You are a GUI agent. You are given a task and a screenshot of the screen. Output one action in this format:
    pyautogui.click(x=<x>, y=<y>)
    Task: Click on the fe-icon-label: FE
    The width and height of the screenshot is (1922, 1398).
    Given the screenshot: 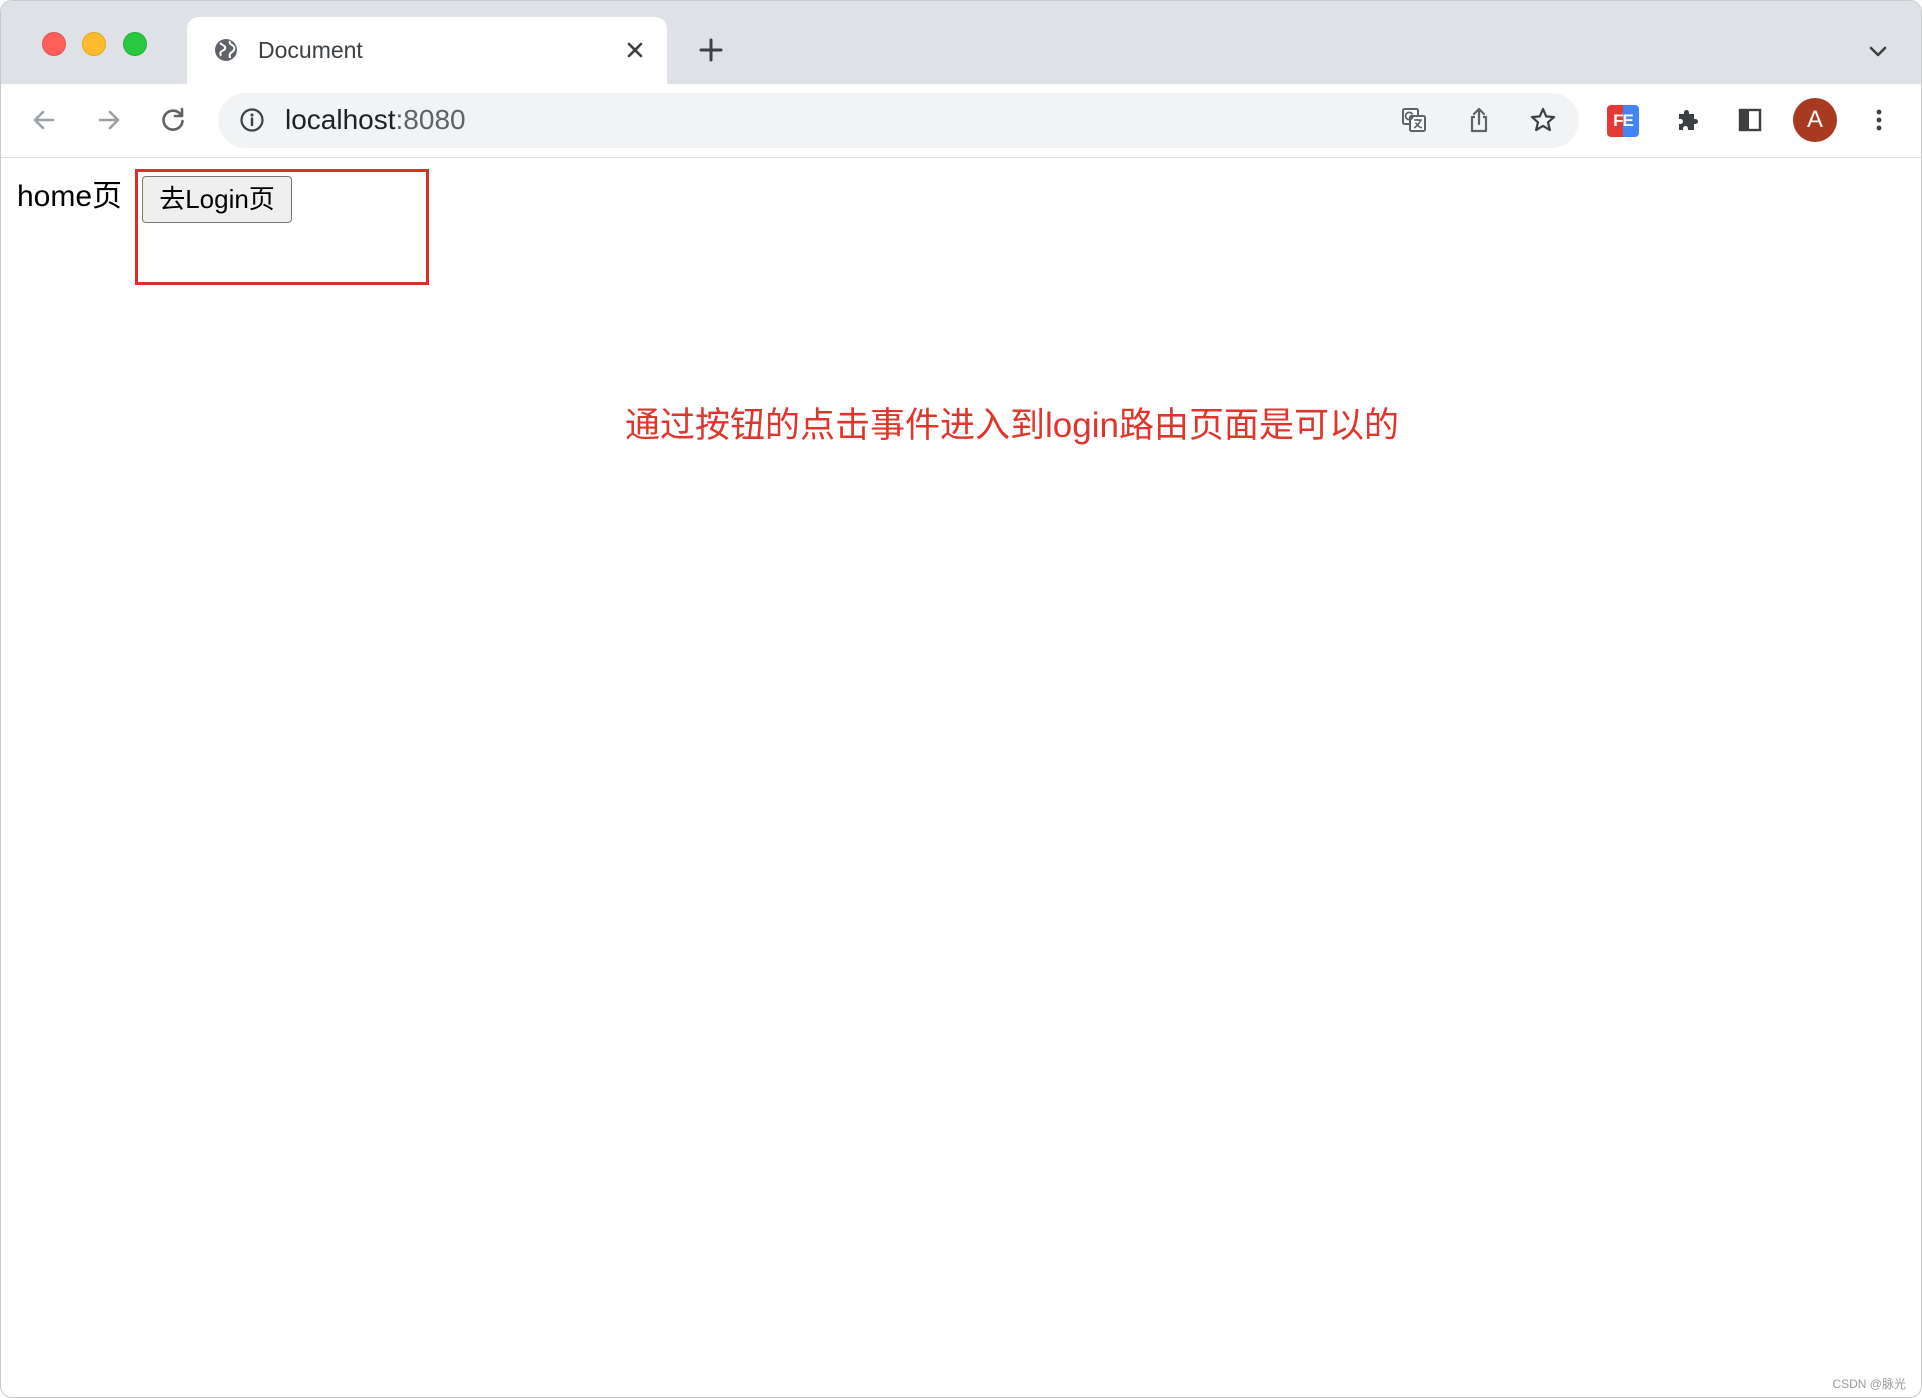 What is the action you would take?
    pyautogui.click(x=1623, y=120)
    